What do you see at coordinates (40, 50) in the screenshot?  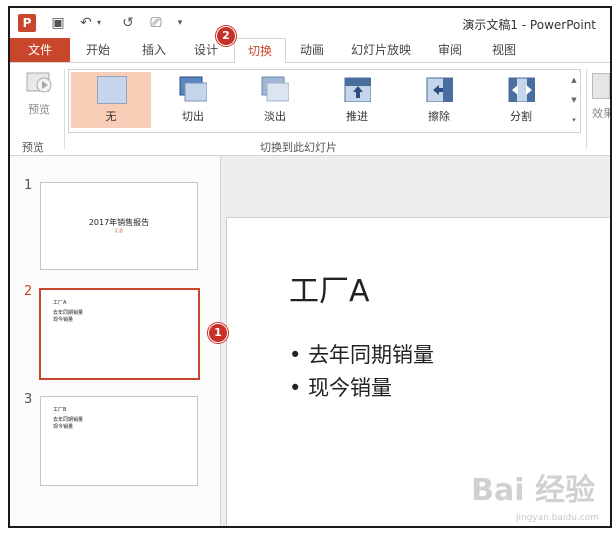 I see `tab-file: 文件` at bounding box center [40, 50].